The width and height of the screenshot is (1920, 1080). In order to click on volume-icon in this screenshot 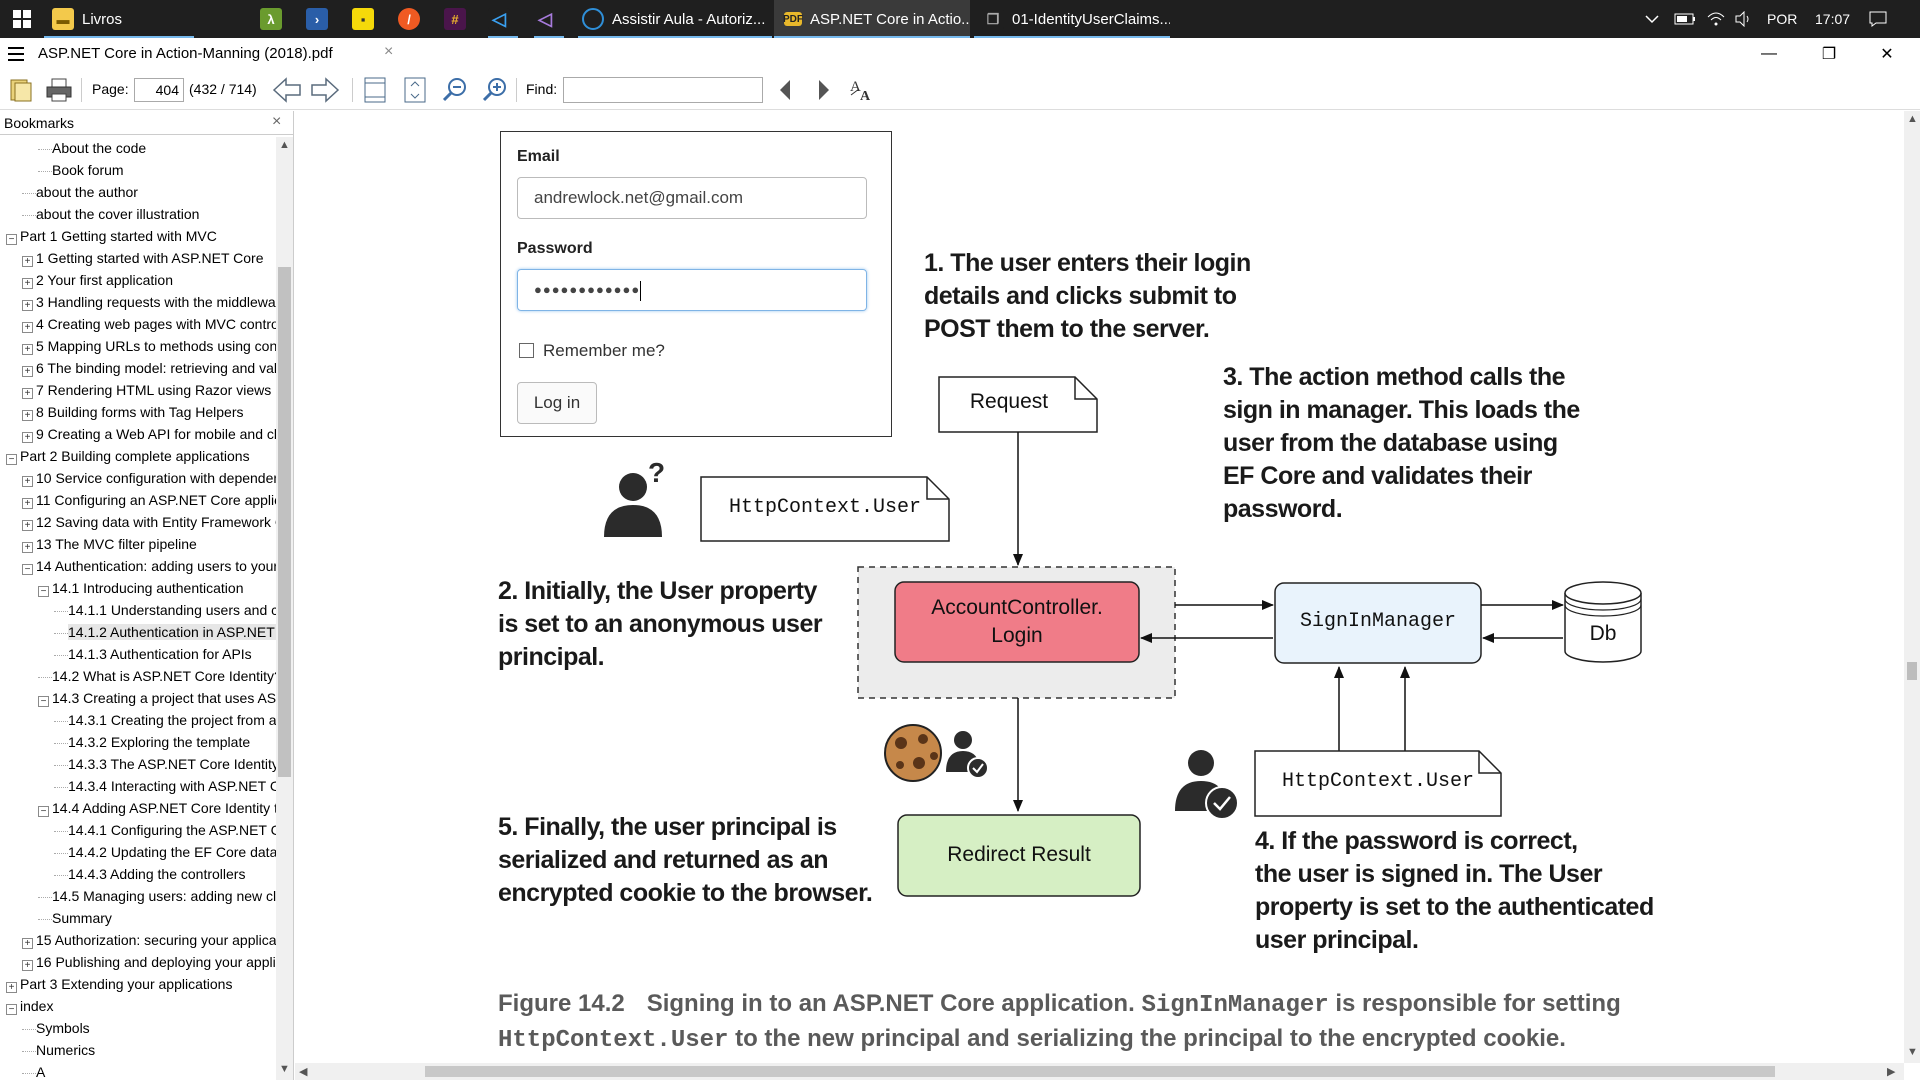, I will do `click(1744, 19)`.